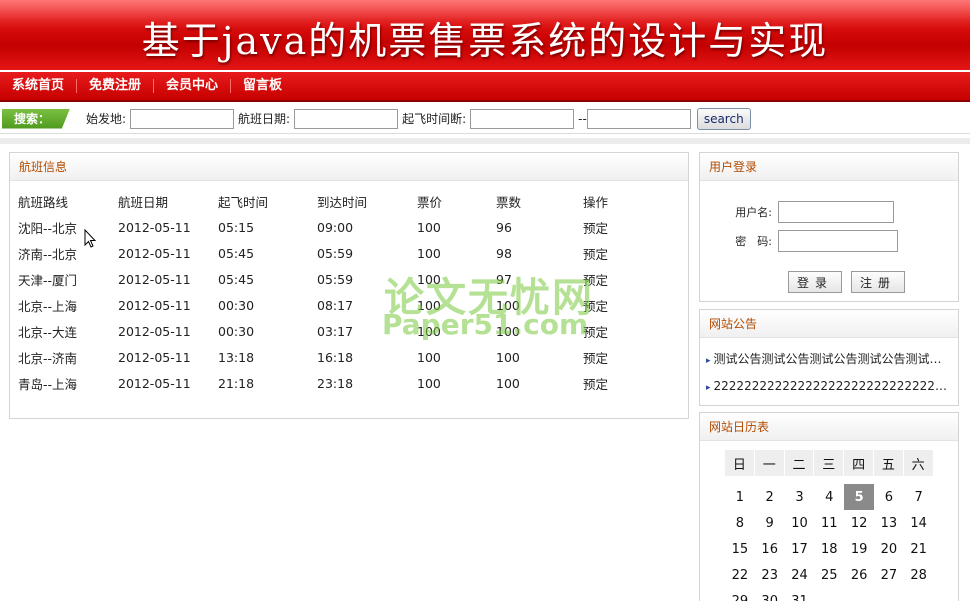 The image size is (970, 601). Describe the element at coordinates (859, 575) in the screenshot. I see `calendar-day: 26` at that location.